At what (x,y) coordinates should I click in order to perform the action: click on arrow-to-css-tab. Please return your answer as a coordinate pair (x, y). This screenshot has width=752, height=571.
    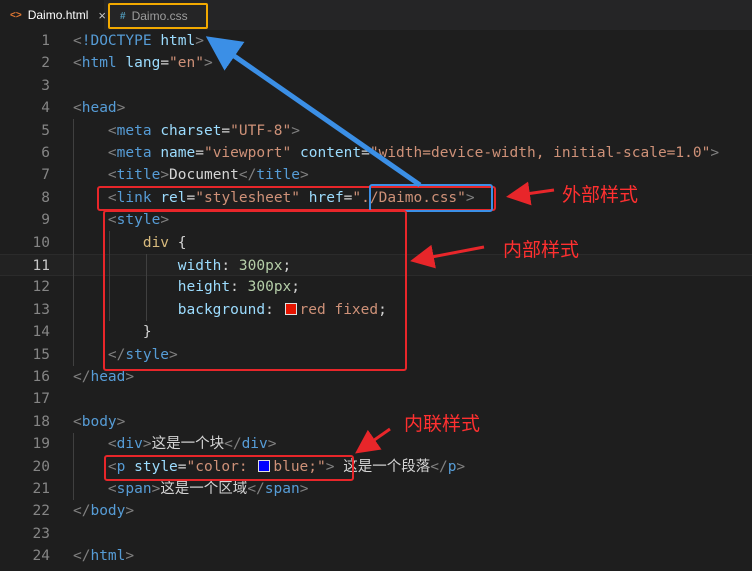
    Looking at the image, I should click on (313, 112).